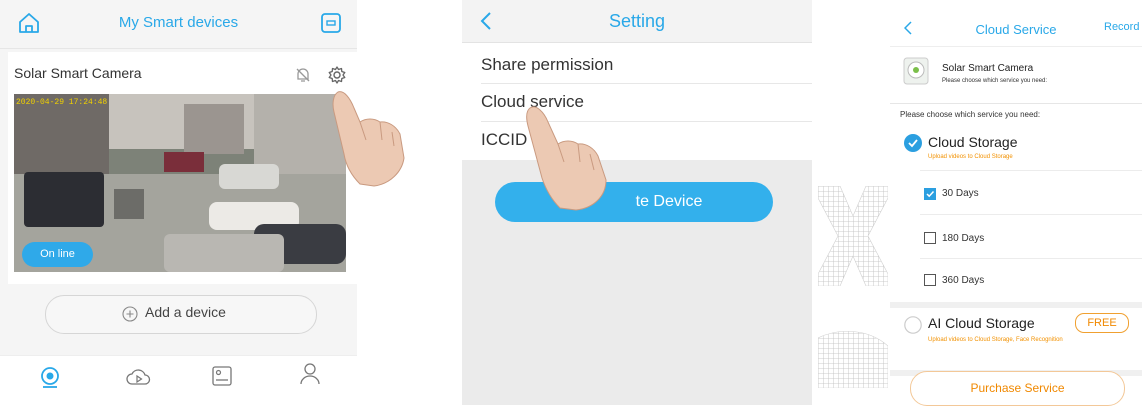 Image resolution: width=1142 pixels, height=406 pixels. What do you see at coordinates (1102, 323) in the screenshot?
I see `free-badge: FREE` at bounding box center [1102, 323].